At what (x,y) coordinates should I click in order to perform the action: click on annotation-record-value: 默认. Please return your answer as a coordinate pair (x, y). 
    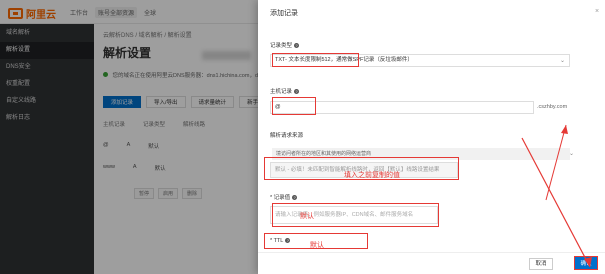
    Looking at the image, I should click on (307, 216).